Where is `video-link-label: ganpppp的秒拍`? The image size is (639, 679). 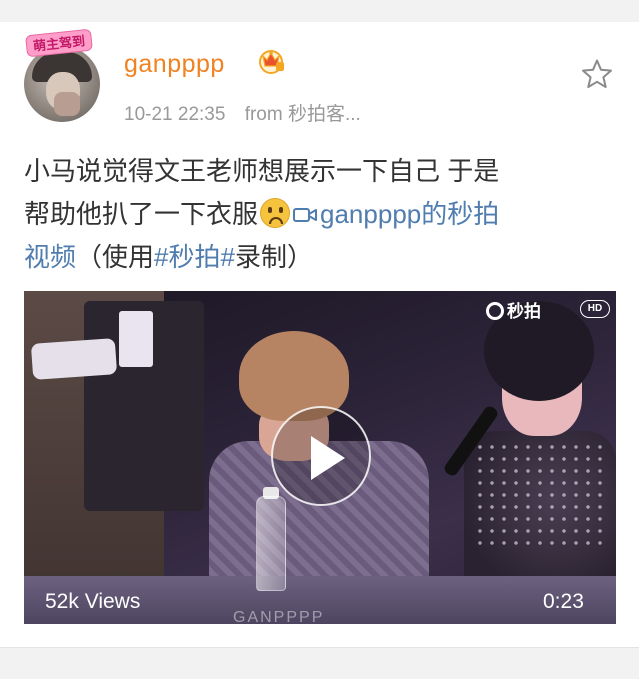 video-link-label: ganpppp的秒拍 is located at coordinates (409, 214).